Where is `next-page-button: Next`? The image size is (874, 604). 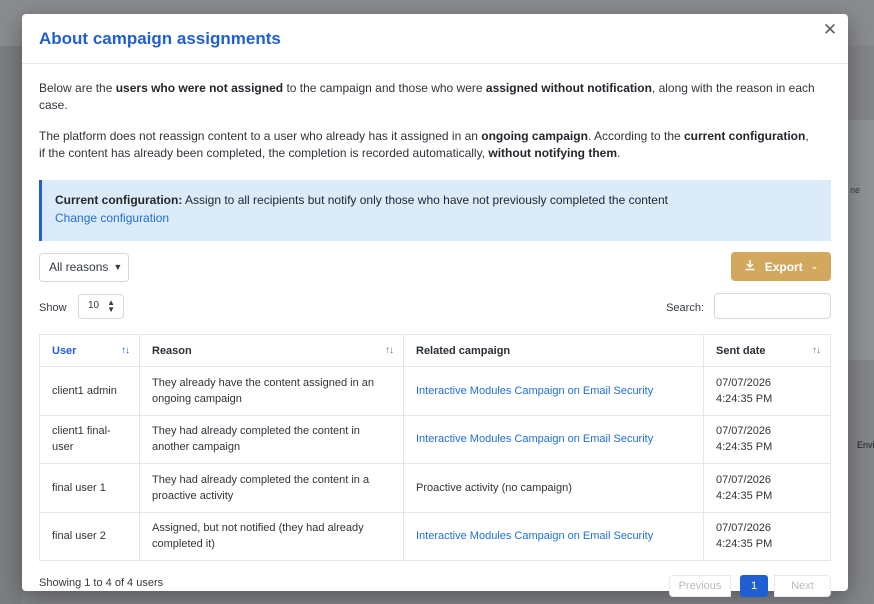
next-page-button: Next is located at coordinates (802, 586).